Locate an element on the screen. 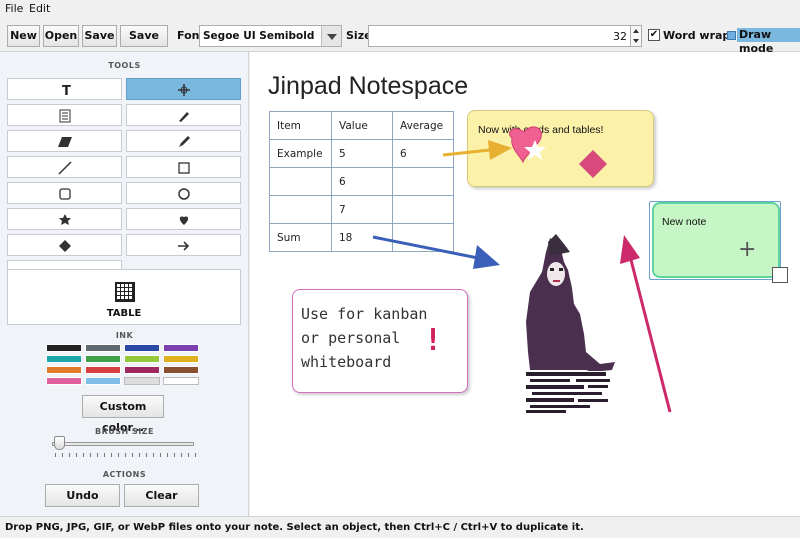 The height and width of the screenshot is (538, 800). menu-file: File is located at coordinates (14, 8).